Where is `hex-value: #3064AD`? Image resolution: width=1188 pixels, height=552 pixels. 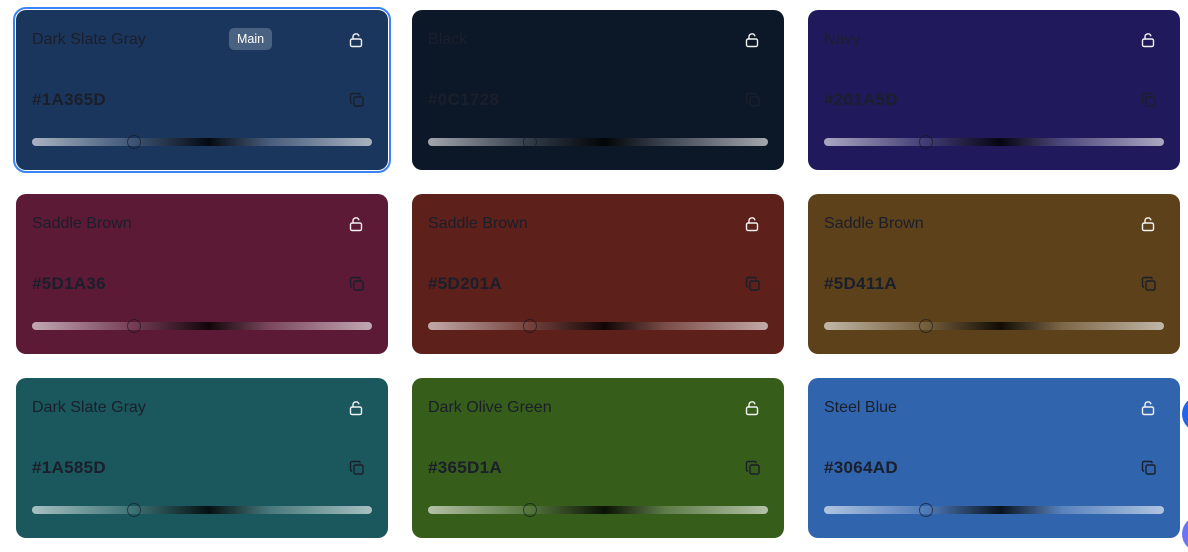
hex-value: #3064AD is located at coordinates (861, 467).